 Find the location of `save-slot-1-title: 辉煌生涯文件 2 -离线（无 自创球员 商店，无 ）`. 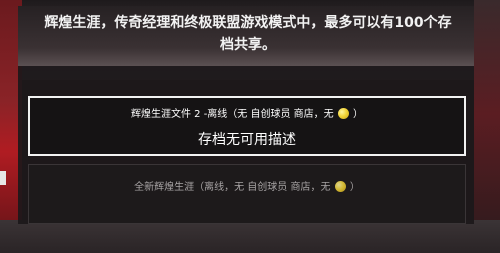

save-slot-1-title: 辉煌生涯文件 2 -离线（无 自创球员 商店，无 ） is located at coordinates (247, 115).